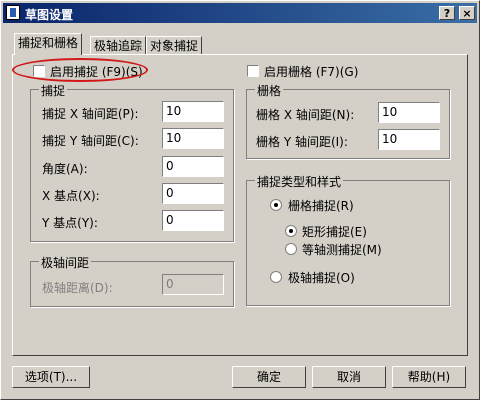 Image resolution: width=480 pixels, height=400 pixels. I want to click on rectangular-snap-radio, so click(291, 231).